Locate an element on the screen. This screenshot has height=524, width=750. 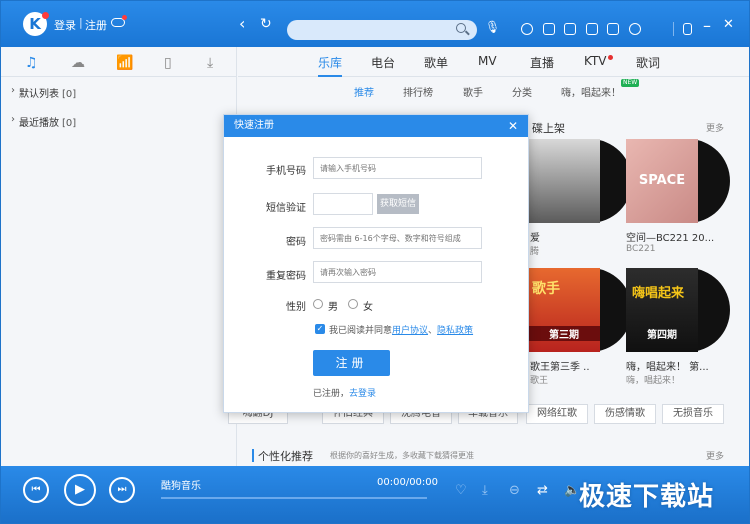
agree-text: 我已阅读并同意用户协议、隐私政策 is located at coordinates (401, 329).